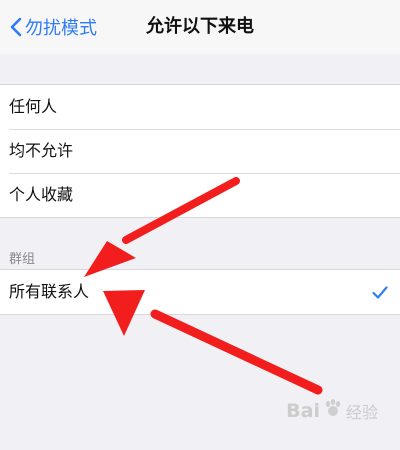  I want to click on option-label: 均不允许, so click(41, 150).